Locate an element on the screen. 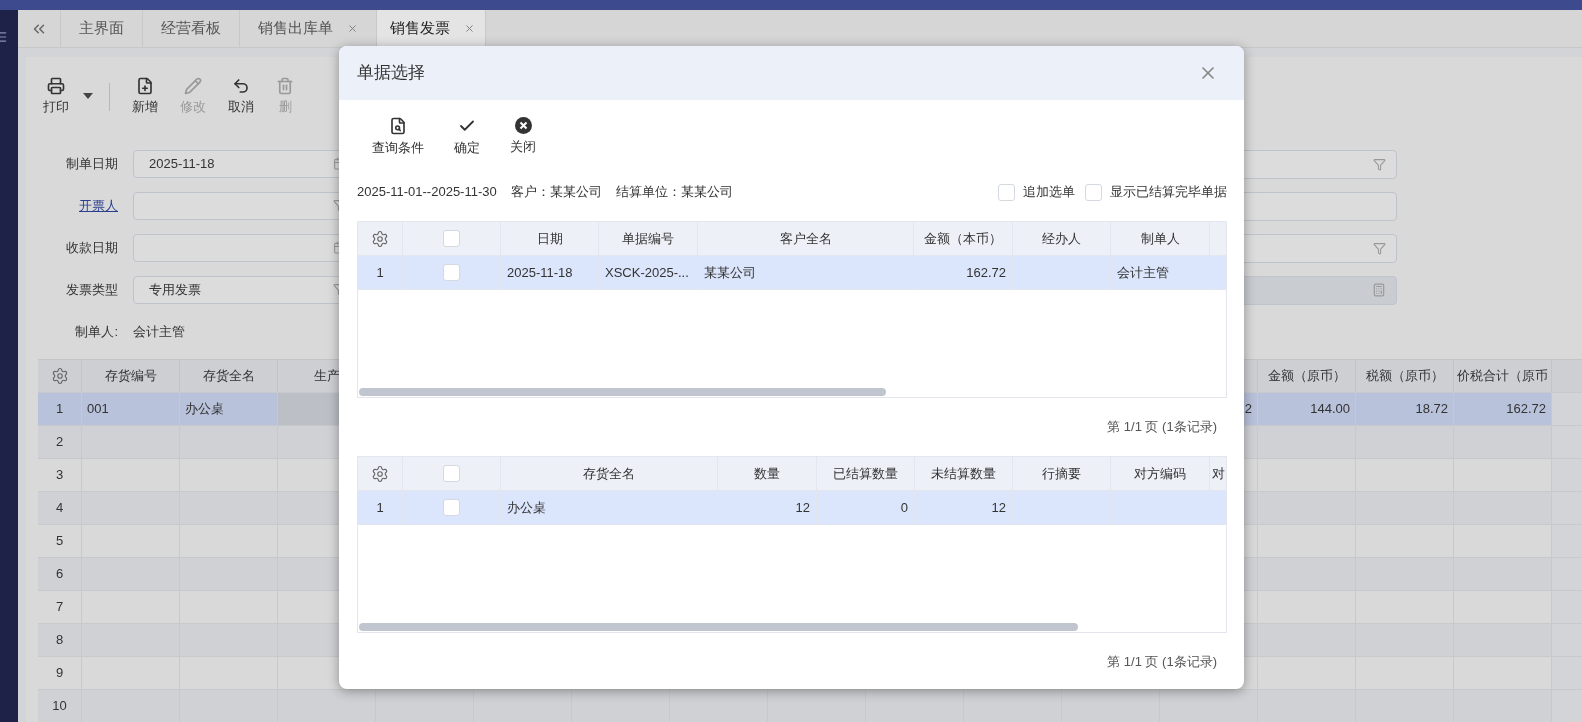  column-header: 对方编码 is located at coordinates (1160, 473).